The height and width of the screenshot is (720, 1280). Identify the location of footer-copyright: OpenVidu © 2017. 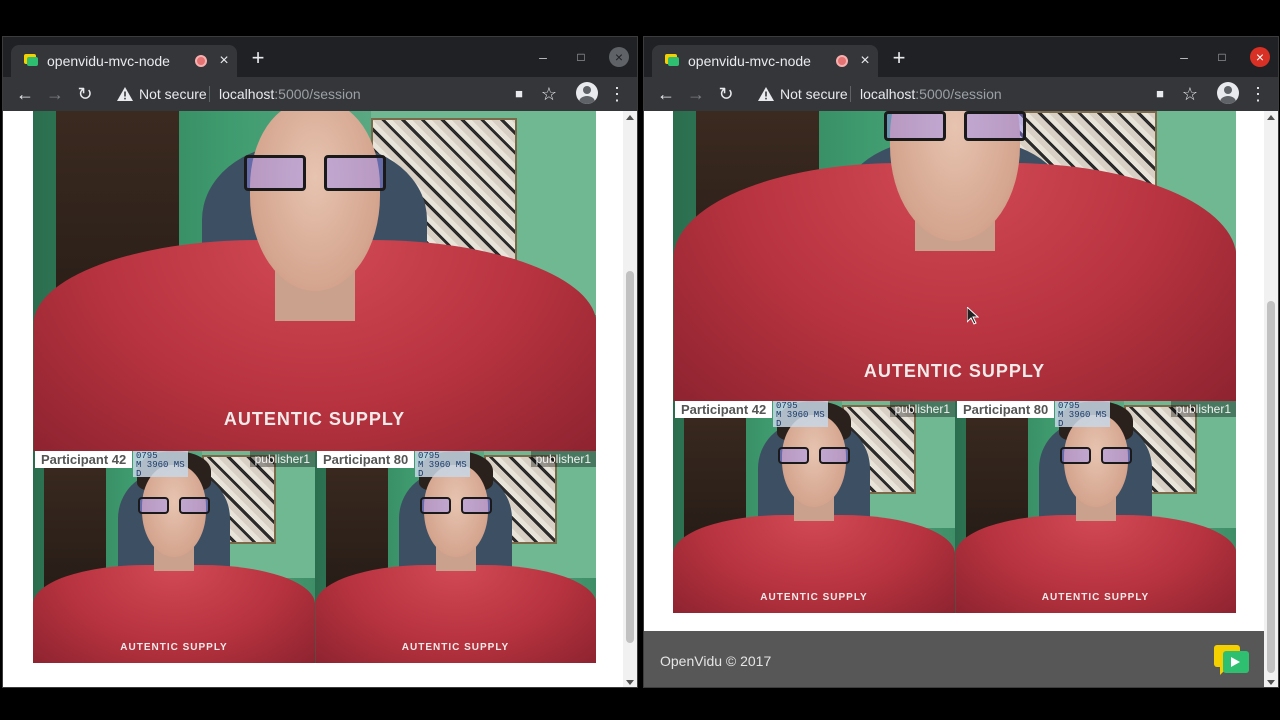
(716, 661).